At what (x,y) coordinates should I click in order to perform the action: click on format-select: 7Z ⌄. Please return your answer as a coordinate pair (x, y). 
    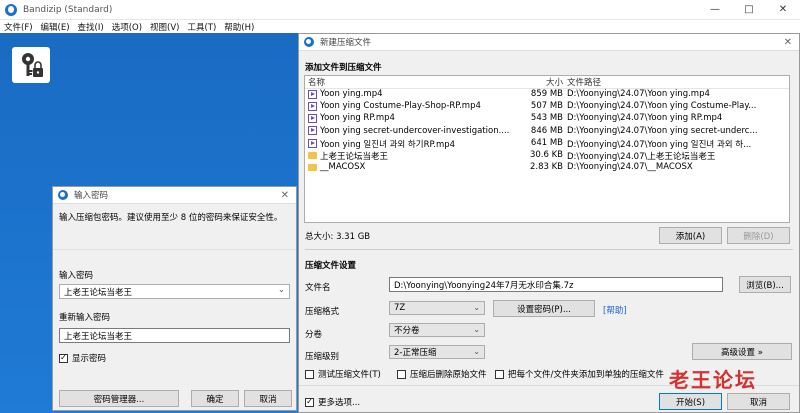
    Looking at the image, I should click on (437, 308).